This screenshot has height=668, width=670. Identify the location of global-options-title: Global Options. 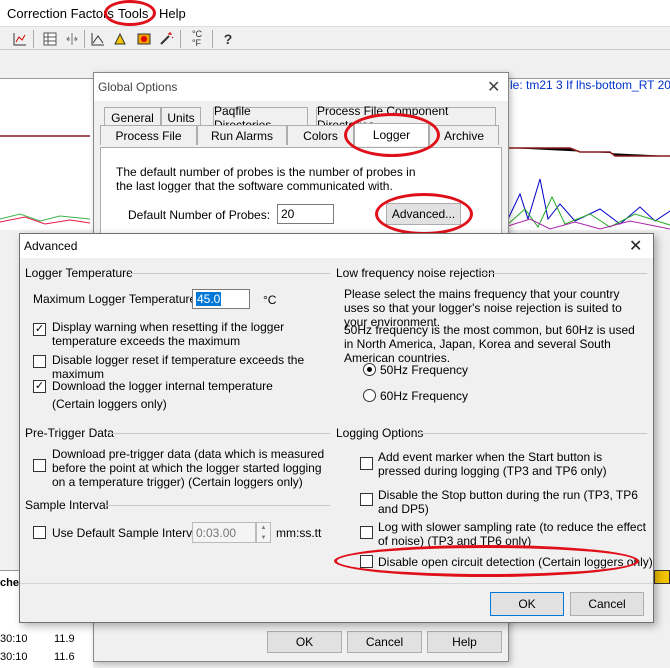
(138, 87).